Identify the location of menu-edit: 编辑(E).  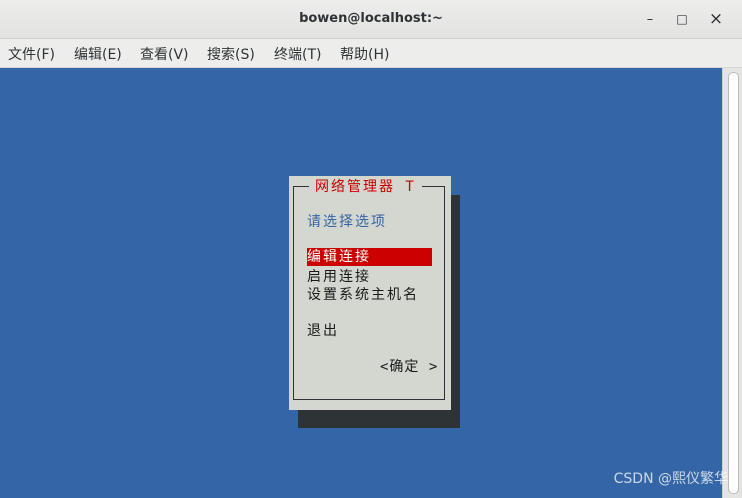
(98, 54).